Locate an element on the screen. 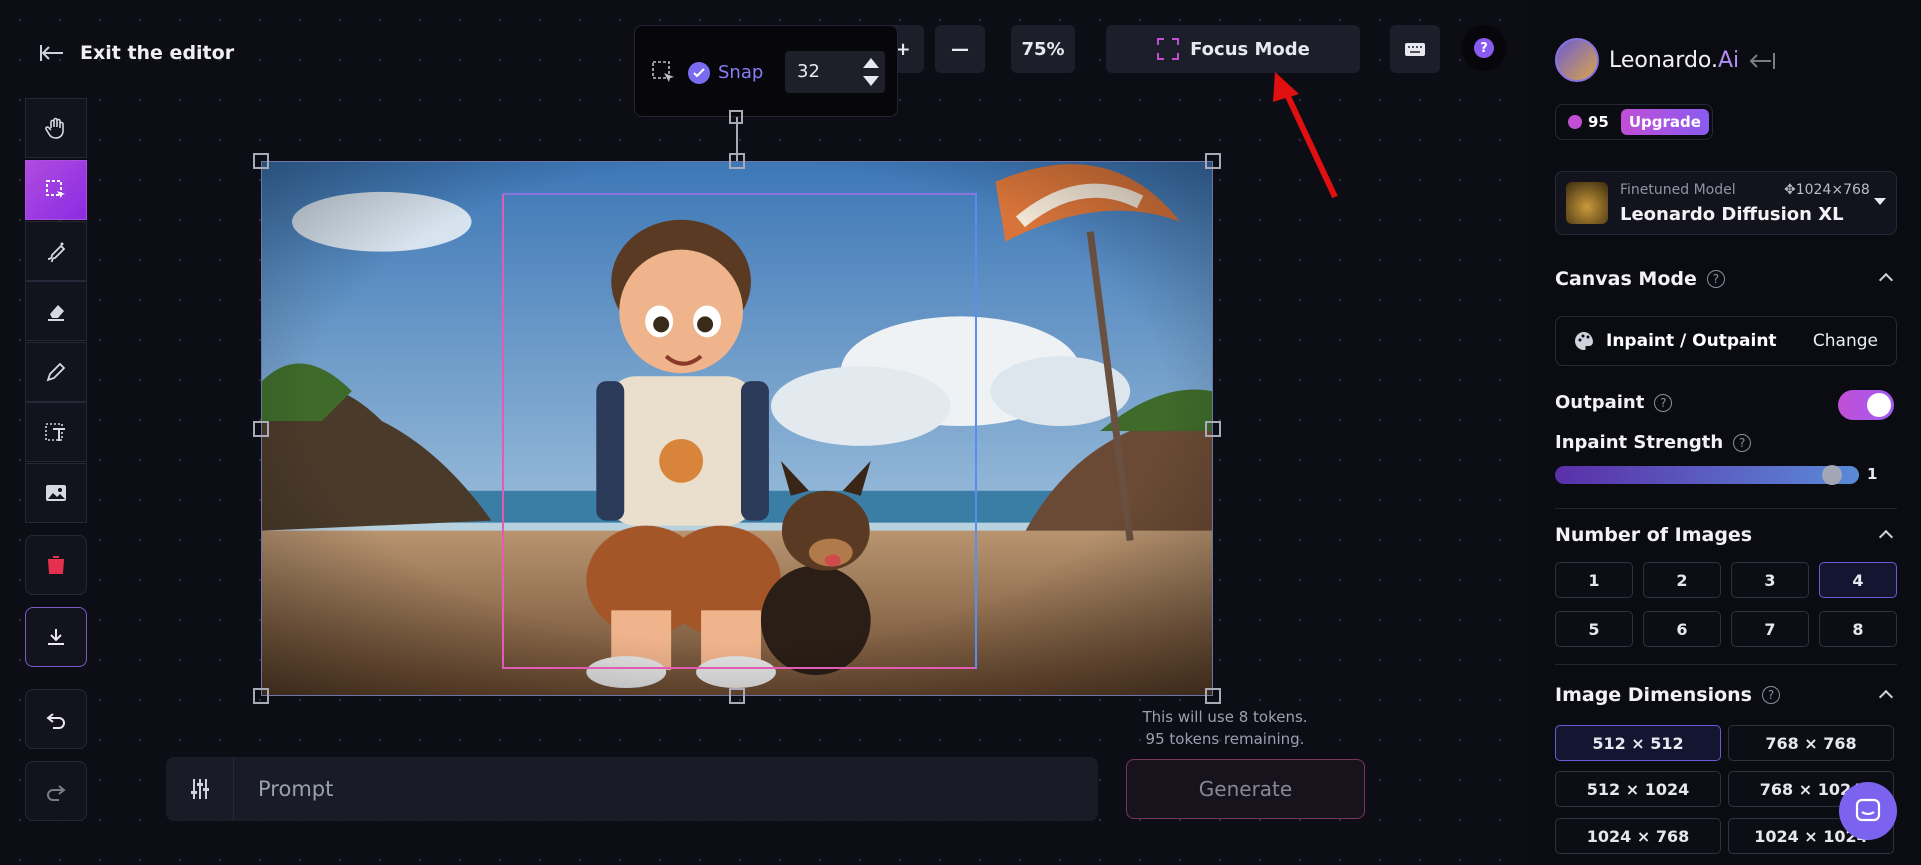  focus-mode-button: Focus Mode is located at coordinates (1233, 49).